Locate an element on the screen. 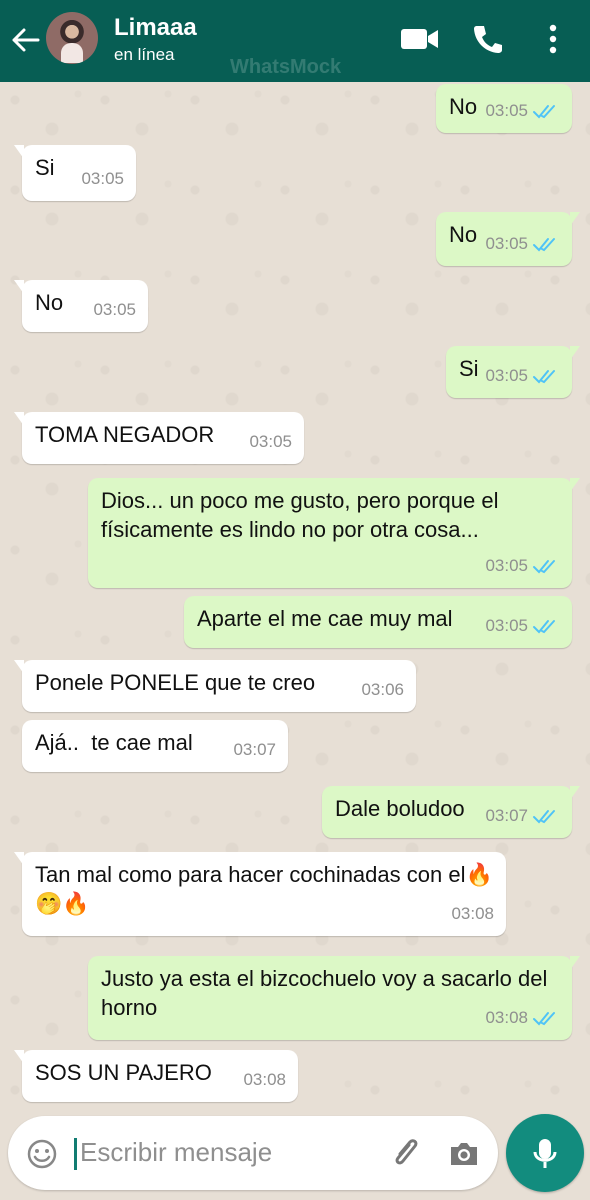  message-text: Aparte el me cae muy mal is located at coordinates (325, 618).